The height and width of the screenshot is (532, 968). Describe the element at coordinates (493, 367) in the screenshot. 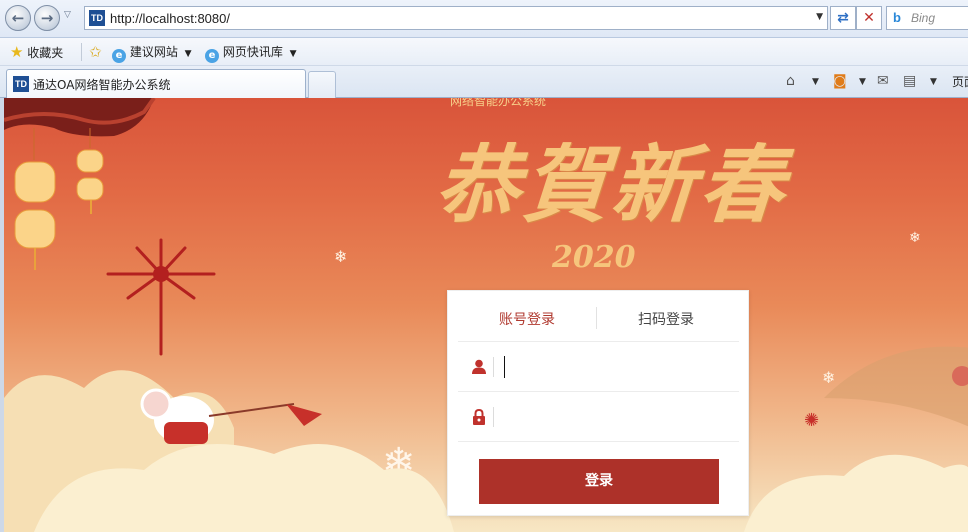

I see `username-separator` at that location.